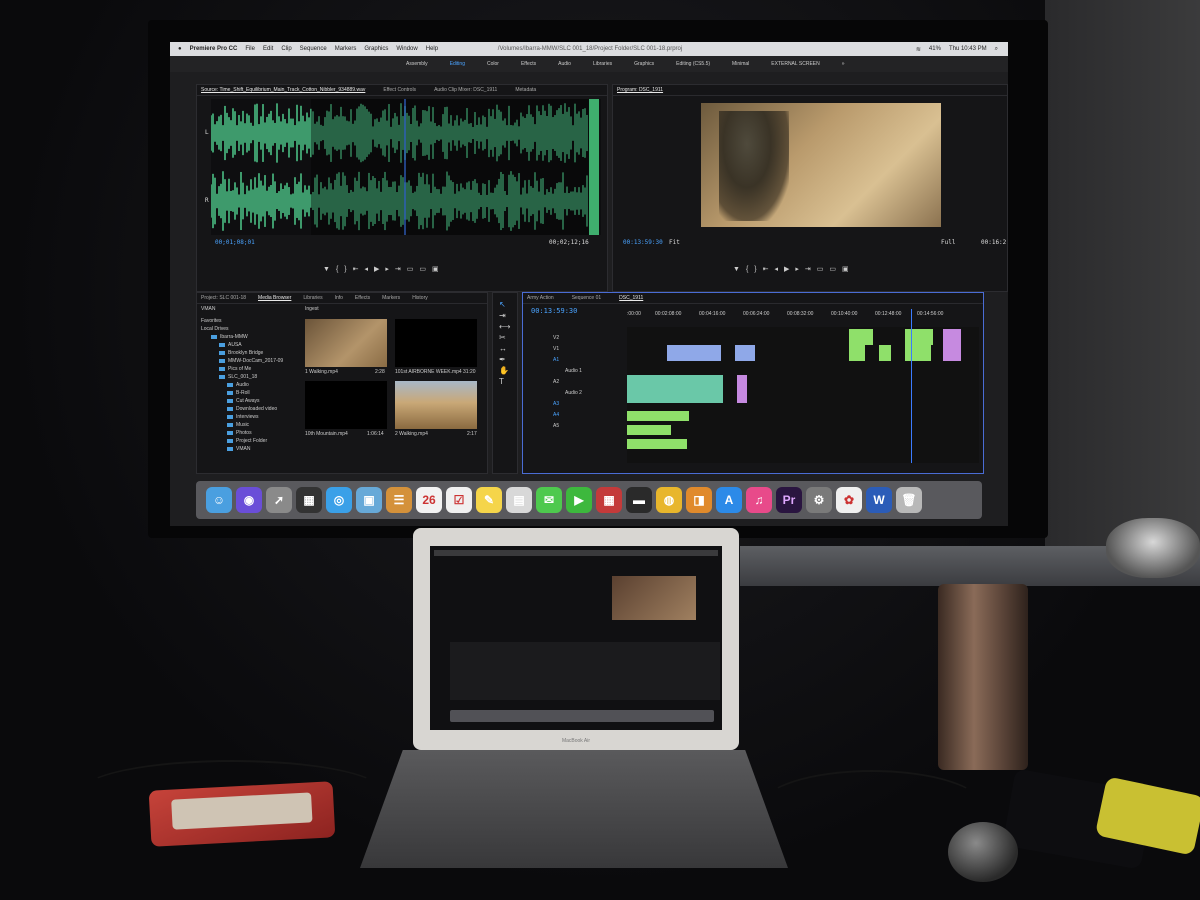 This screenshot has width=1200, height=900. What do you see at coordinates (639, 500) in the screenshot?
I see `drive-icon: ▬` at bounding box center [639, 500].